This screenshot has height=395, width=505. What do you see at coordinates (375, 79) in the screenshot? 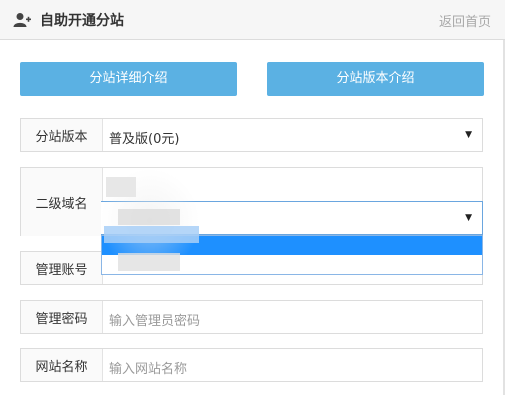
I see `site-versions-button: 分站版本介绍` at bounding box center [375, 79].